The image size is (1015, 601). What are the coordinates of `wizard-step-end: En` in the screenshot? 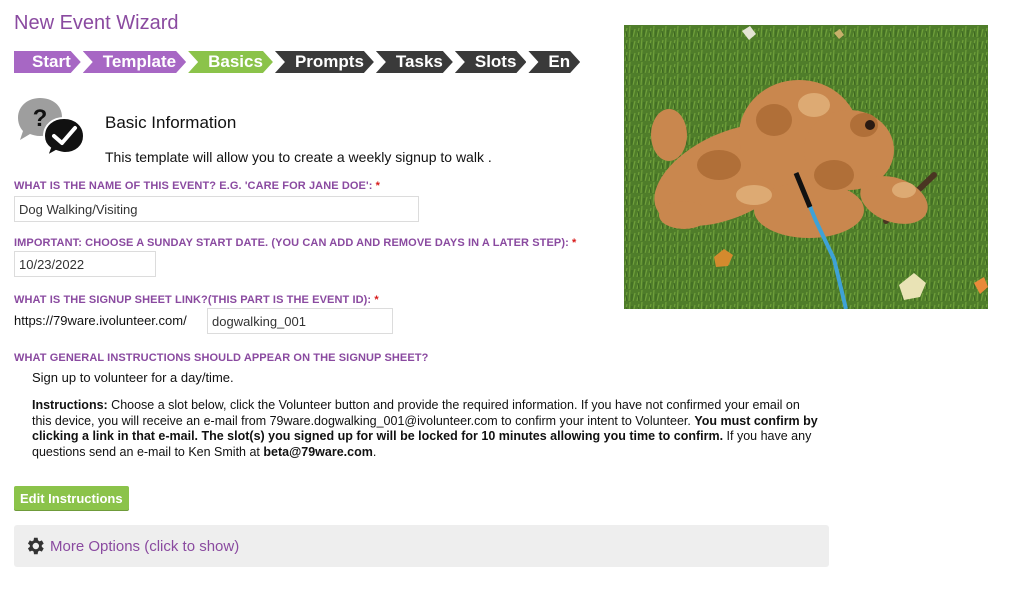 It's located at (554, 62).